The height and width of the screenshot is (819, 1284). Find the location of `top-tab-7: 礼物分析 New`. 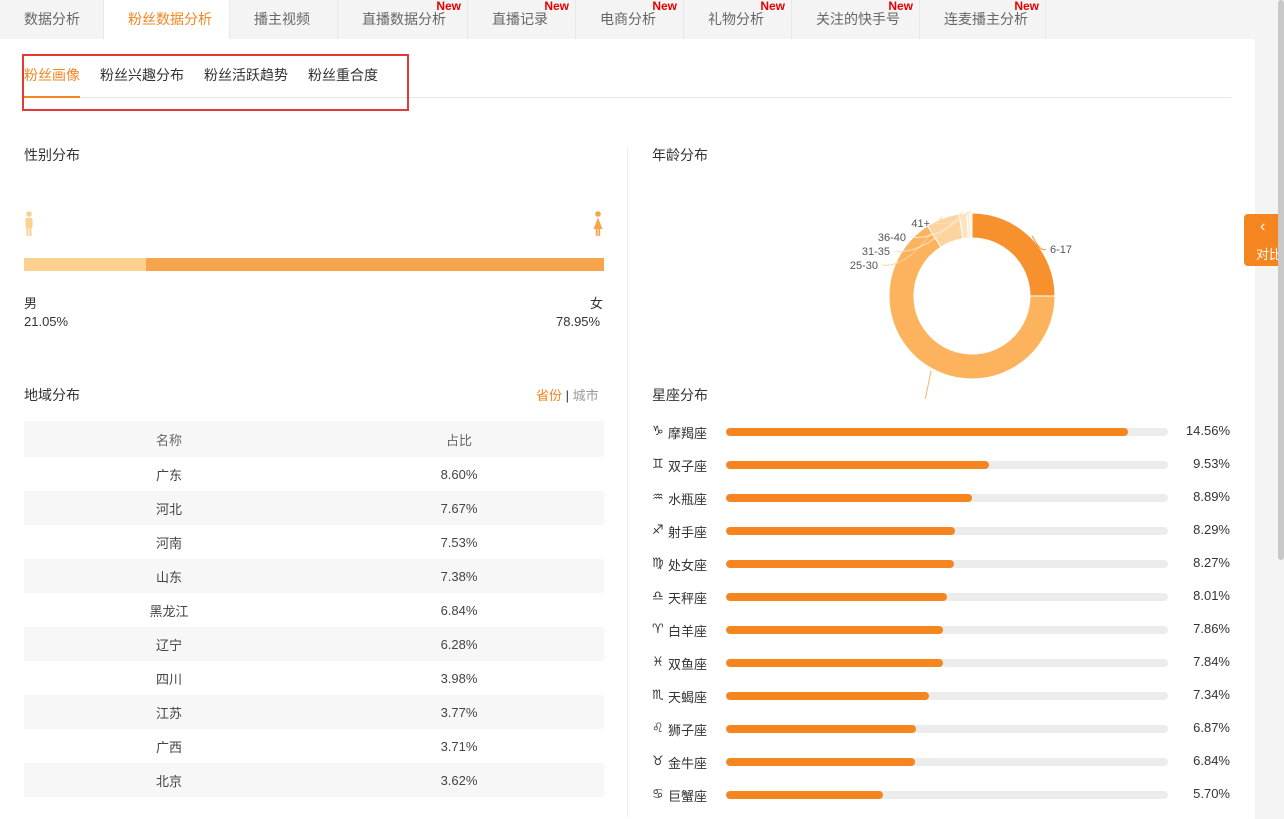

top-tab-7: 礼物分析 New is located at coordinates (738, 19).